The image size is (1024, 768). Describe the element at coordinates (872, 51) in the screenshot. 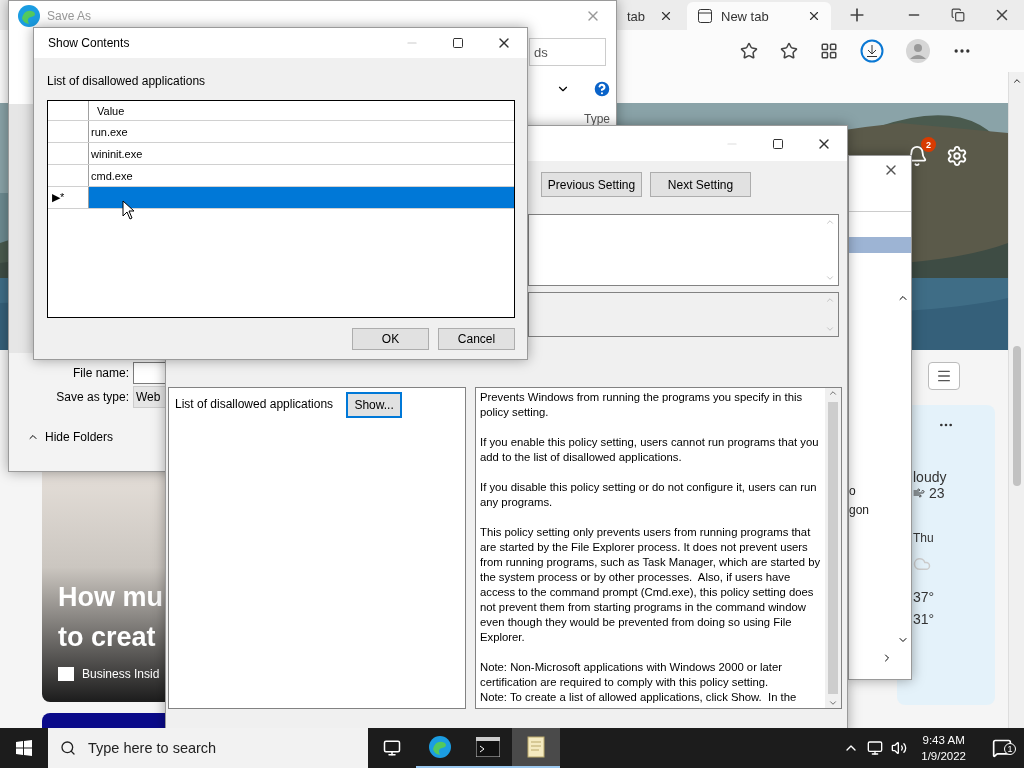

I see `download-icon` at that location.